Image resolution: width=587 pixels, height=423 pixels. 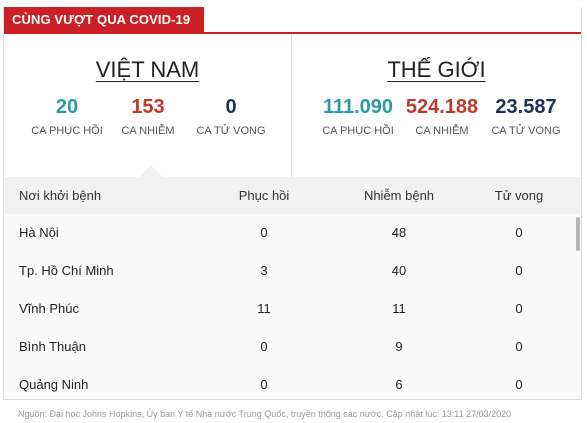 I want to click on cell-infected: 9, so click(x=399, y=346).